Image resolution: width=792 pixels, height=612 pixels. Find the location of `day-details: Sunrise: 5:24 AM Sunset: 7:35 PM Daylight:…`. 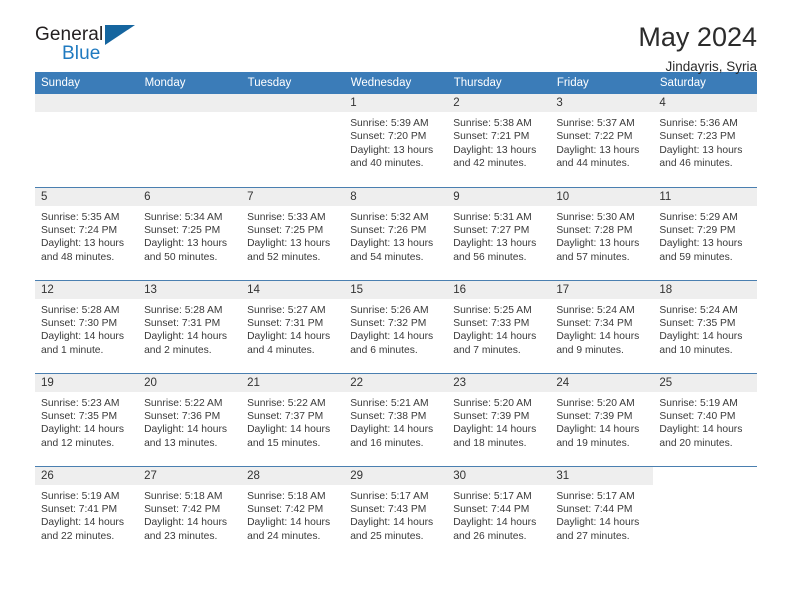

day-details: Sunrise: 5:24 AM Sunset: 7:35 PM Daylight:… is located at coordinates (704, 328).